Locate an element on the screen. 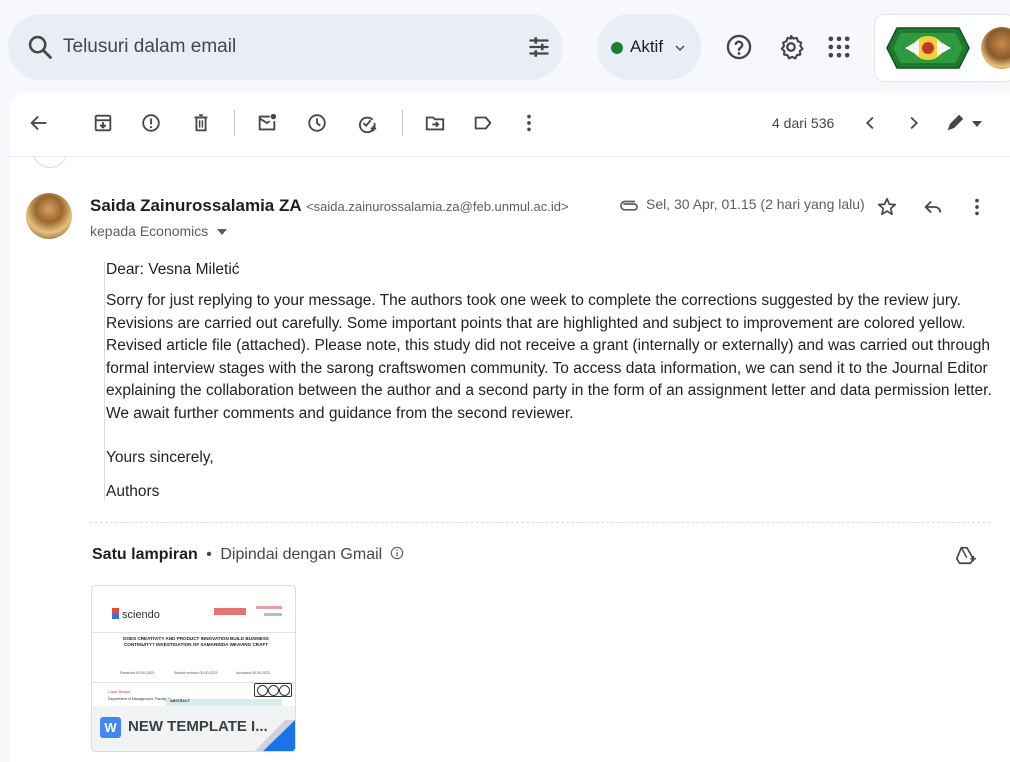  preview-abstract: ABSTRACT is located at coordinates (224, 702).